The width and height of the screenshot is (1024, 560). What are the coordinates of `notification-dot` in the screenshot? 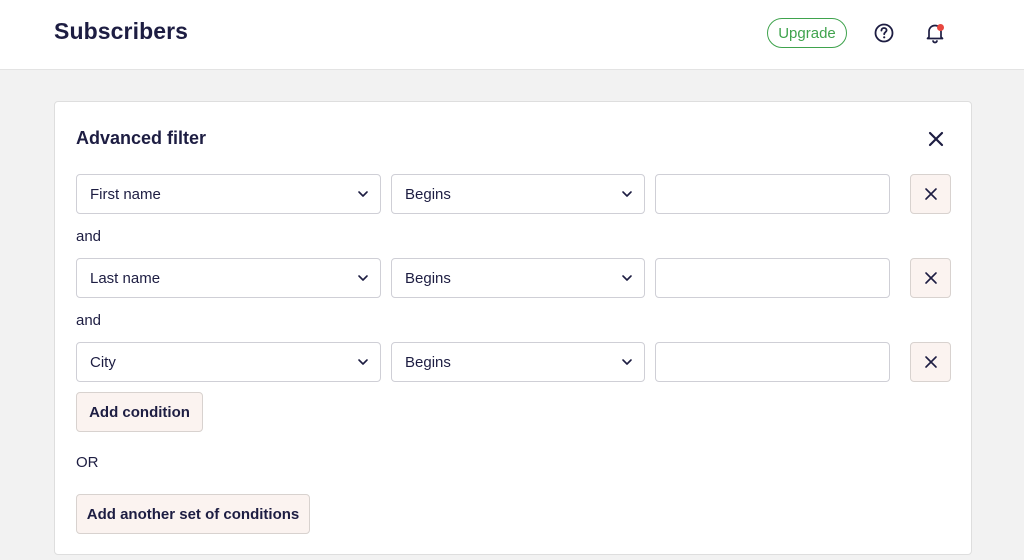 It's located at (940, 27).